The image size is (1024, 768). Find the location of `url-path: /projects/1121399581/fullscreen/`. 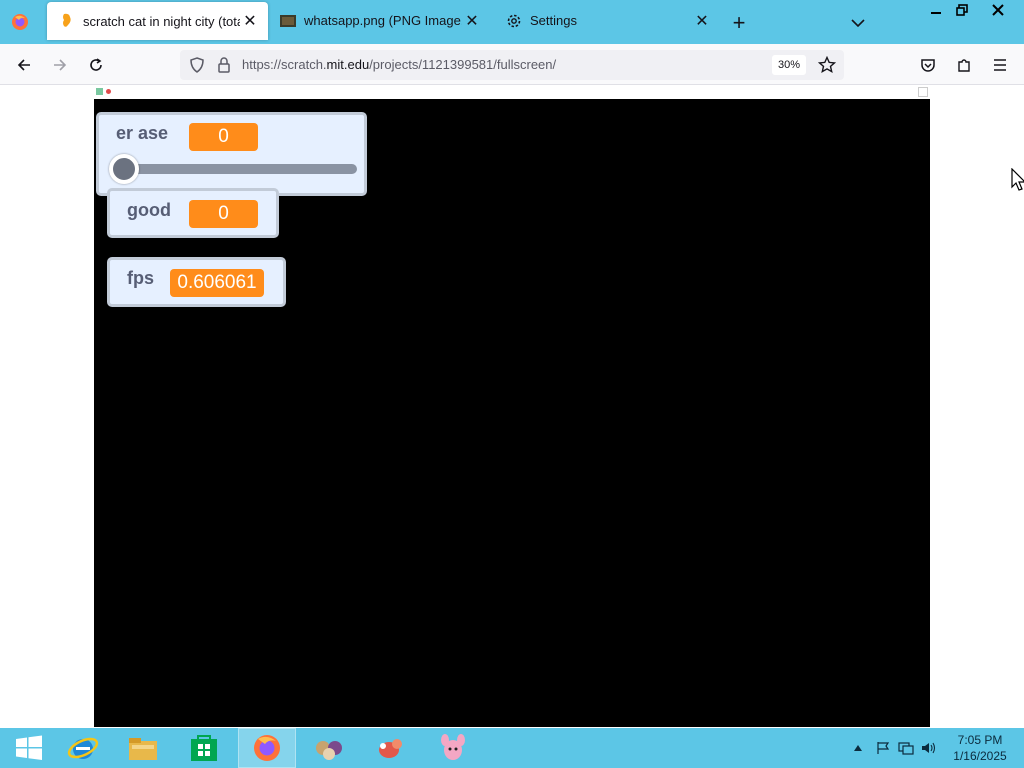

url-path: /projects/1121399581/fullscreen/ is located at coordinates (463, 64).